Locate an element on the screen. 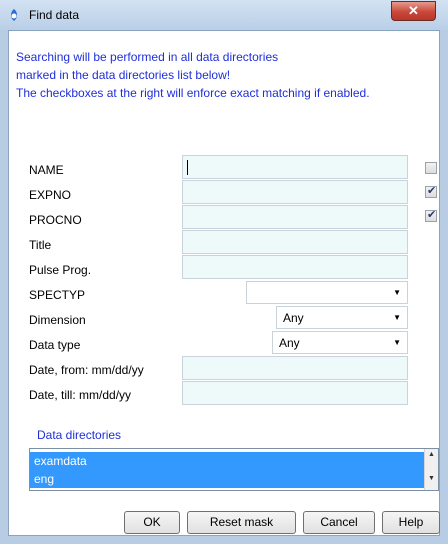 Image resolution: width=448 pixels, height=544 pixels. spectyp-select: ▼ is located at coordinates (327, 292).